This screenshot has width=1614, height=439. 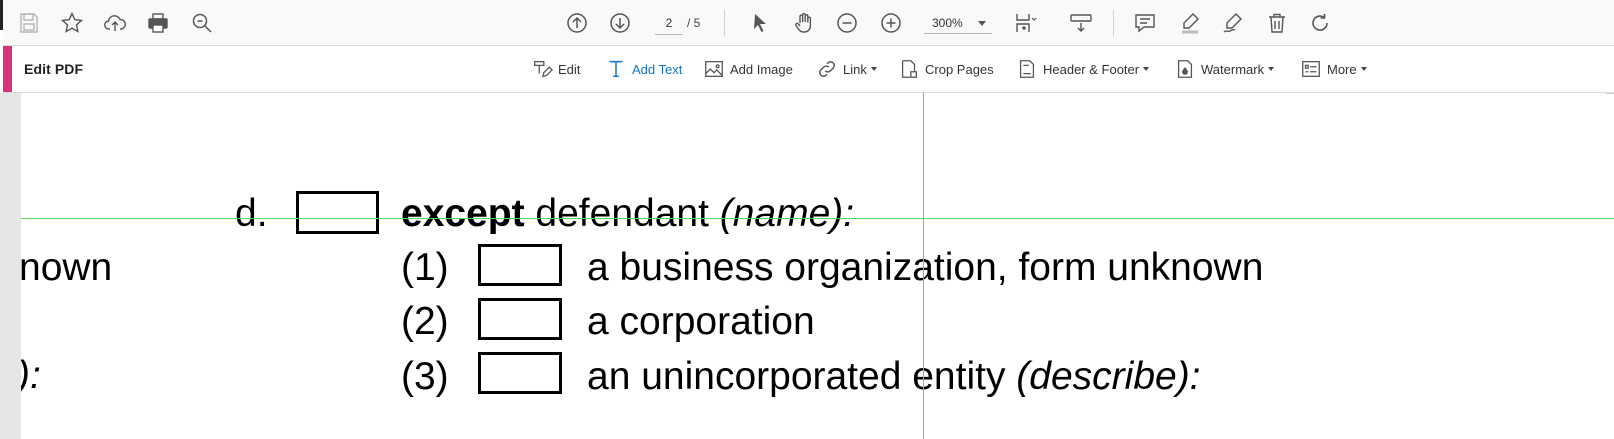 What do you see at coordinates (701, 321) in the screenshot?
I see `option-text: a corporation` at bounding box center [701, 321].